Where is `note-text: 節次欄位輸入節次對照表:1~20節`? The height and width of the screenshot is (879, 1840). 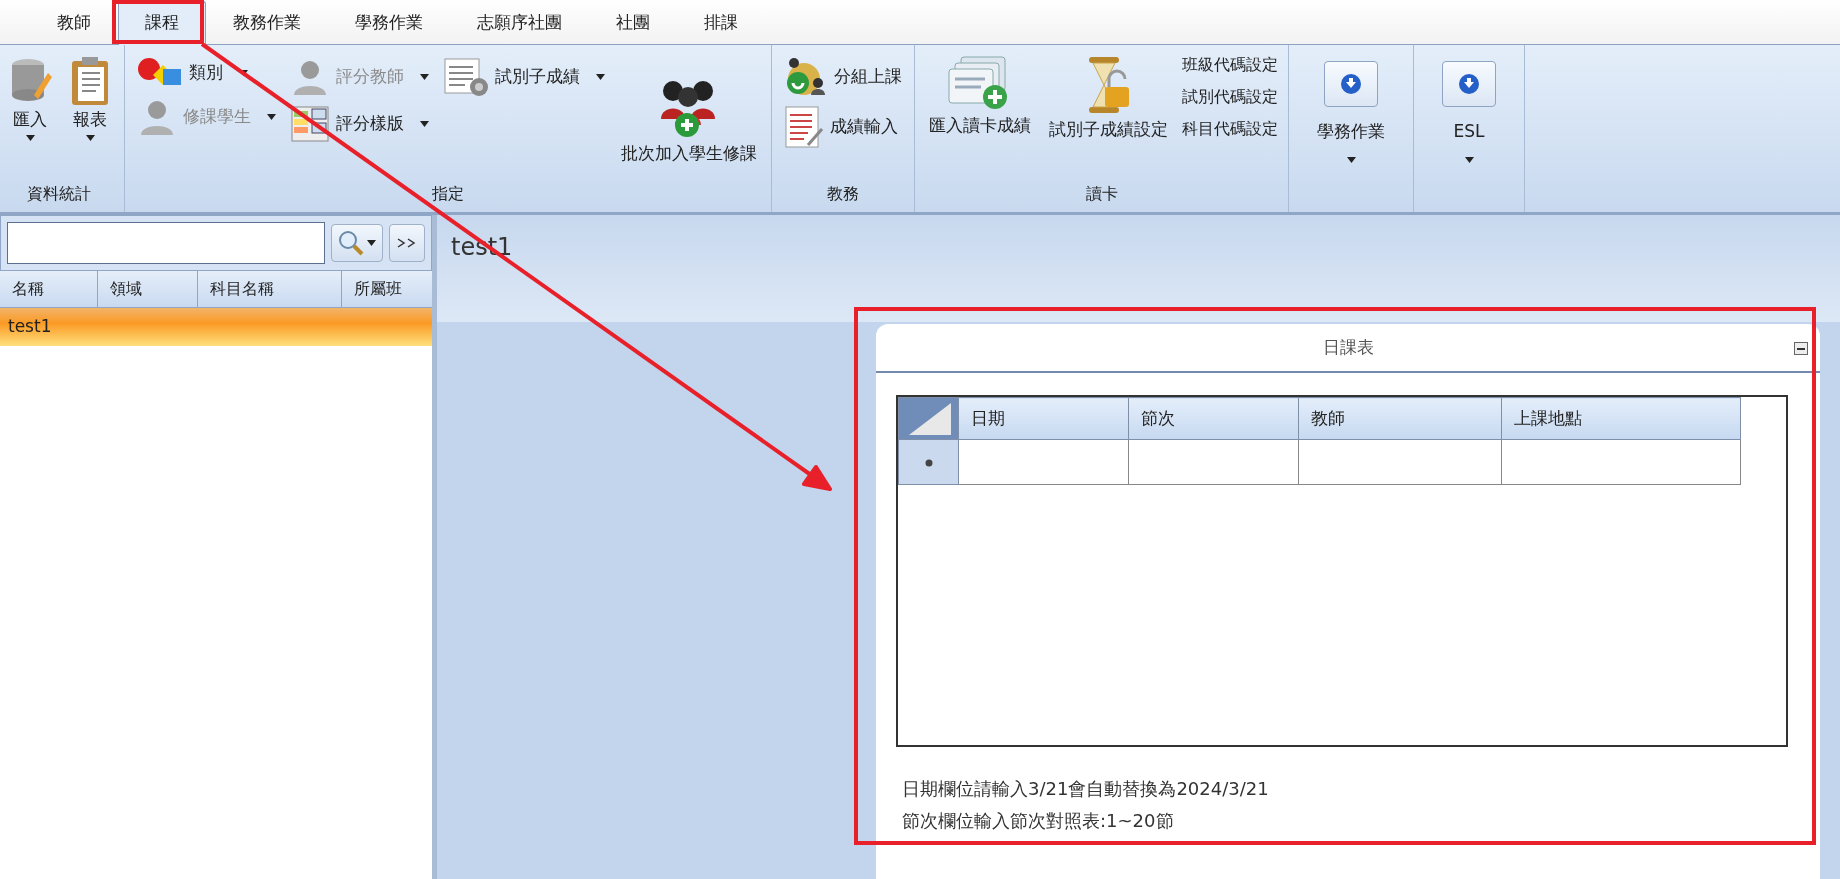
note-text: 節次欄位輸入節次對照表:1~20節 is located at coordinates (1038, 821).